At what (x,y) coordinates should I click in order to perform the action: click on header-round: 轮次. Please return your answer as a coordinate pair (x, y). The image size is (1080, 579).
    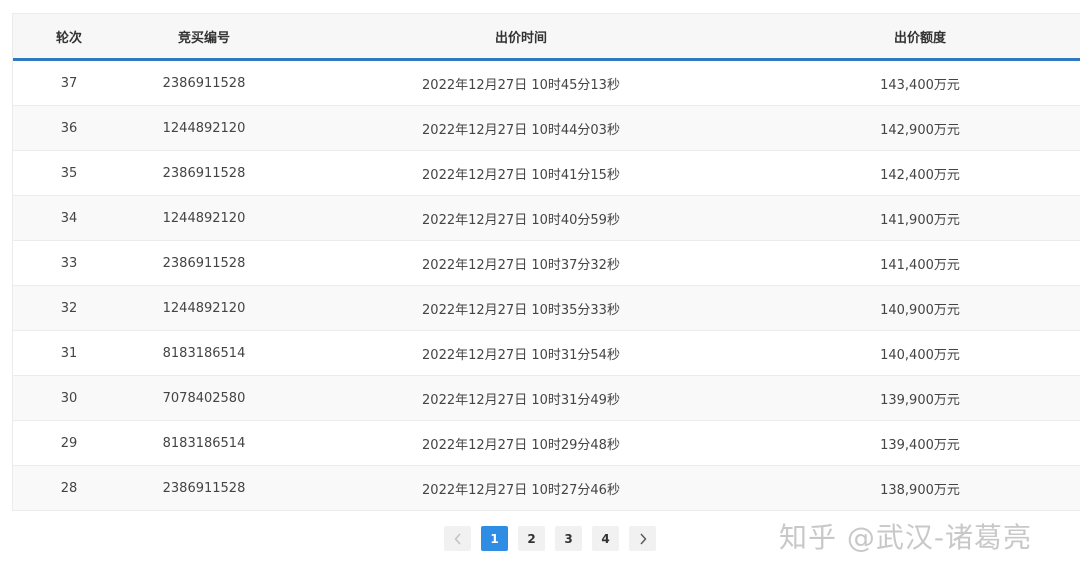
    Looking at the image, I should click on (69, 37).